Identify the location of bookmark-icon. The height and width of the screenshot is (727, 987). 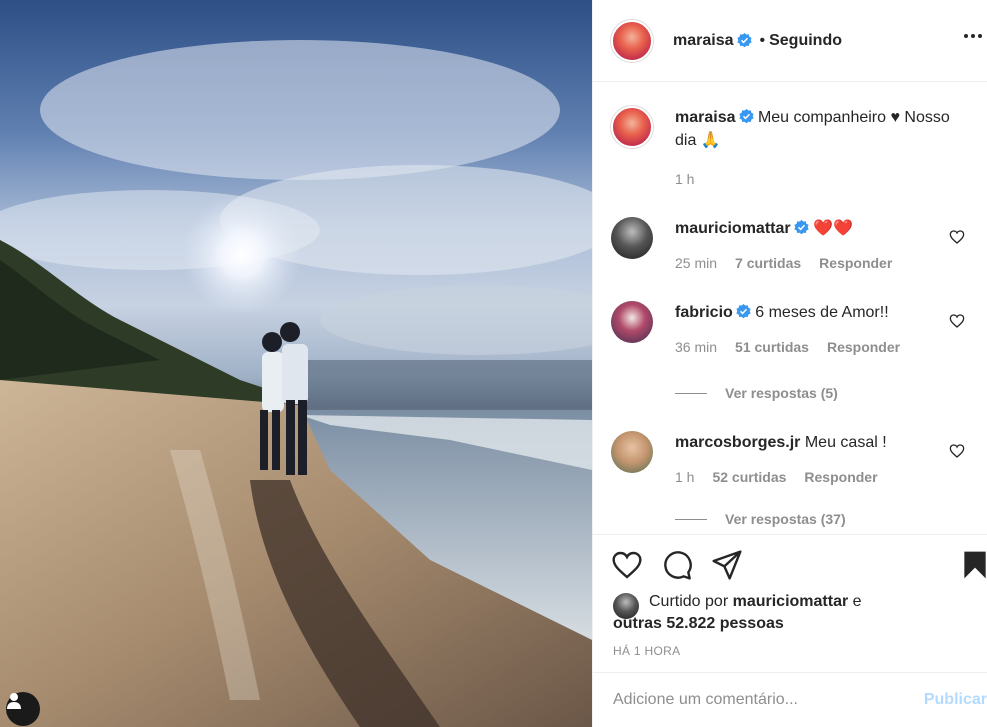
(973, 565).